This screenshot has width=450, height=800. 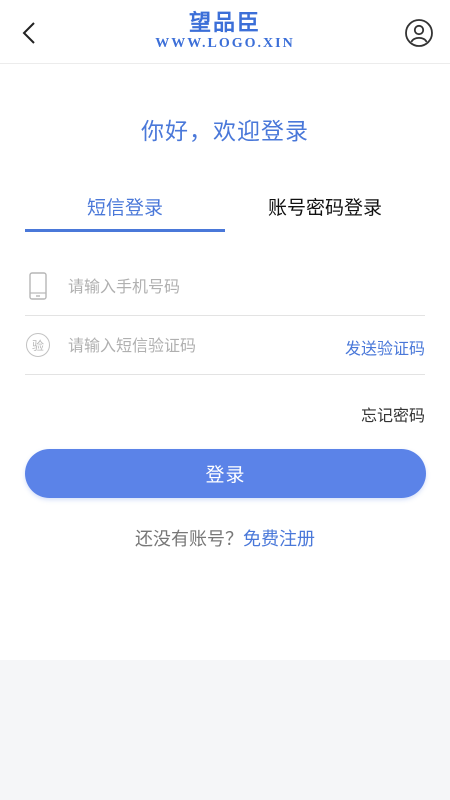 What do you see at coordinates (224, 23) in the screenshot?
I see `logo-chinese-text: 望品臣` at bounding box center [224, 23].